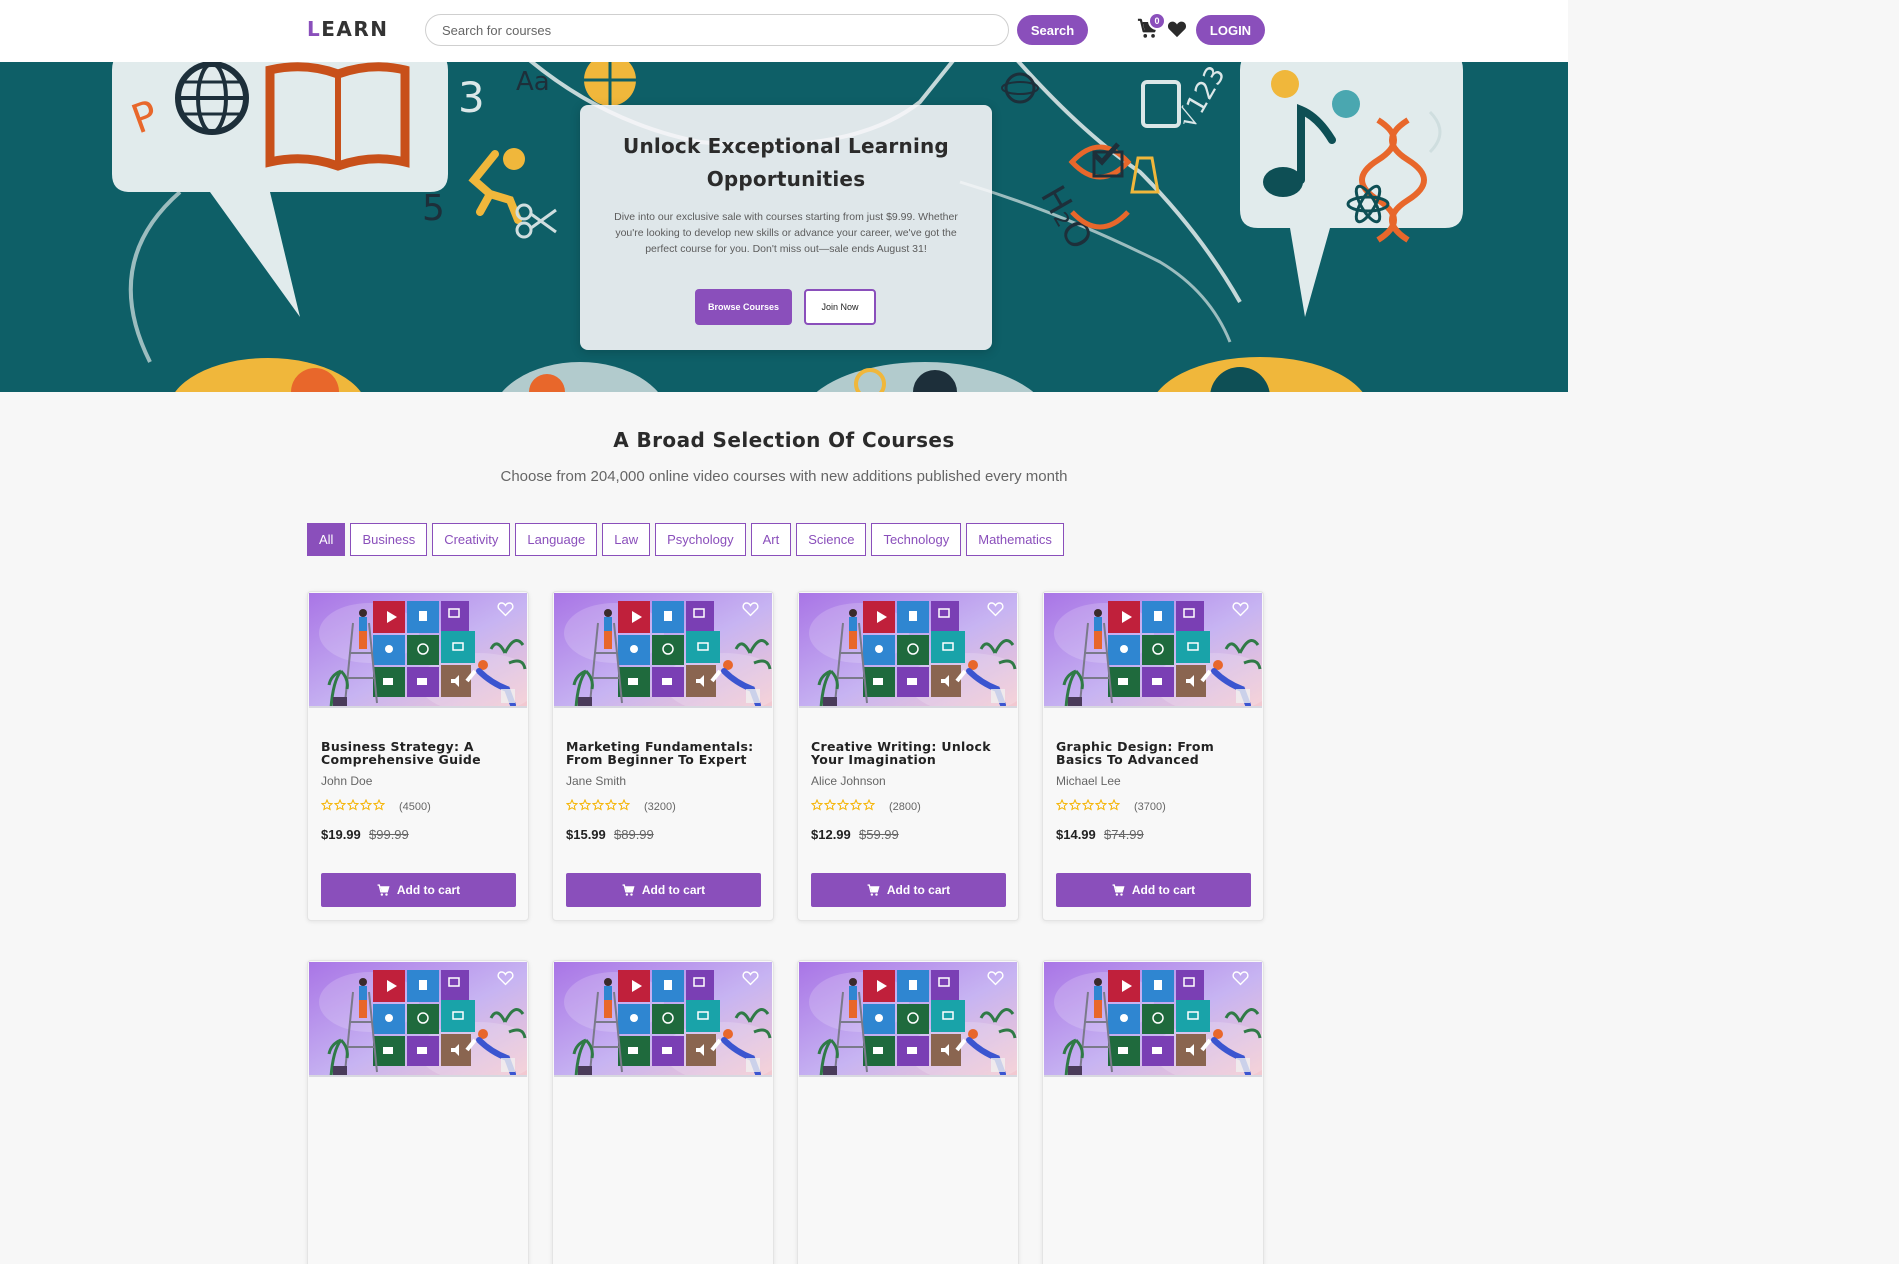  Describe the element at coordinates (1202, 97) in the screenshot. I see `svg-text: √123` at that location.